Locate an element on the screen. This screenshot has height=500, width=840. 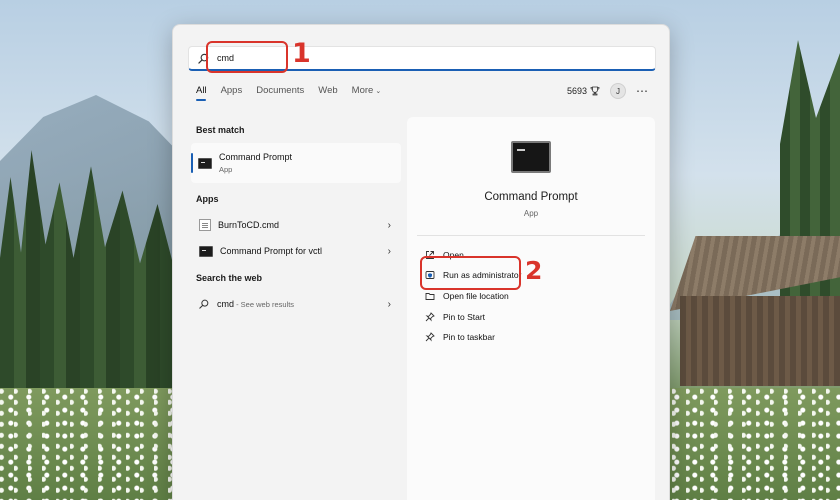
step-2-highlight is located at coordinates (470, 273).